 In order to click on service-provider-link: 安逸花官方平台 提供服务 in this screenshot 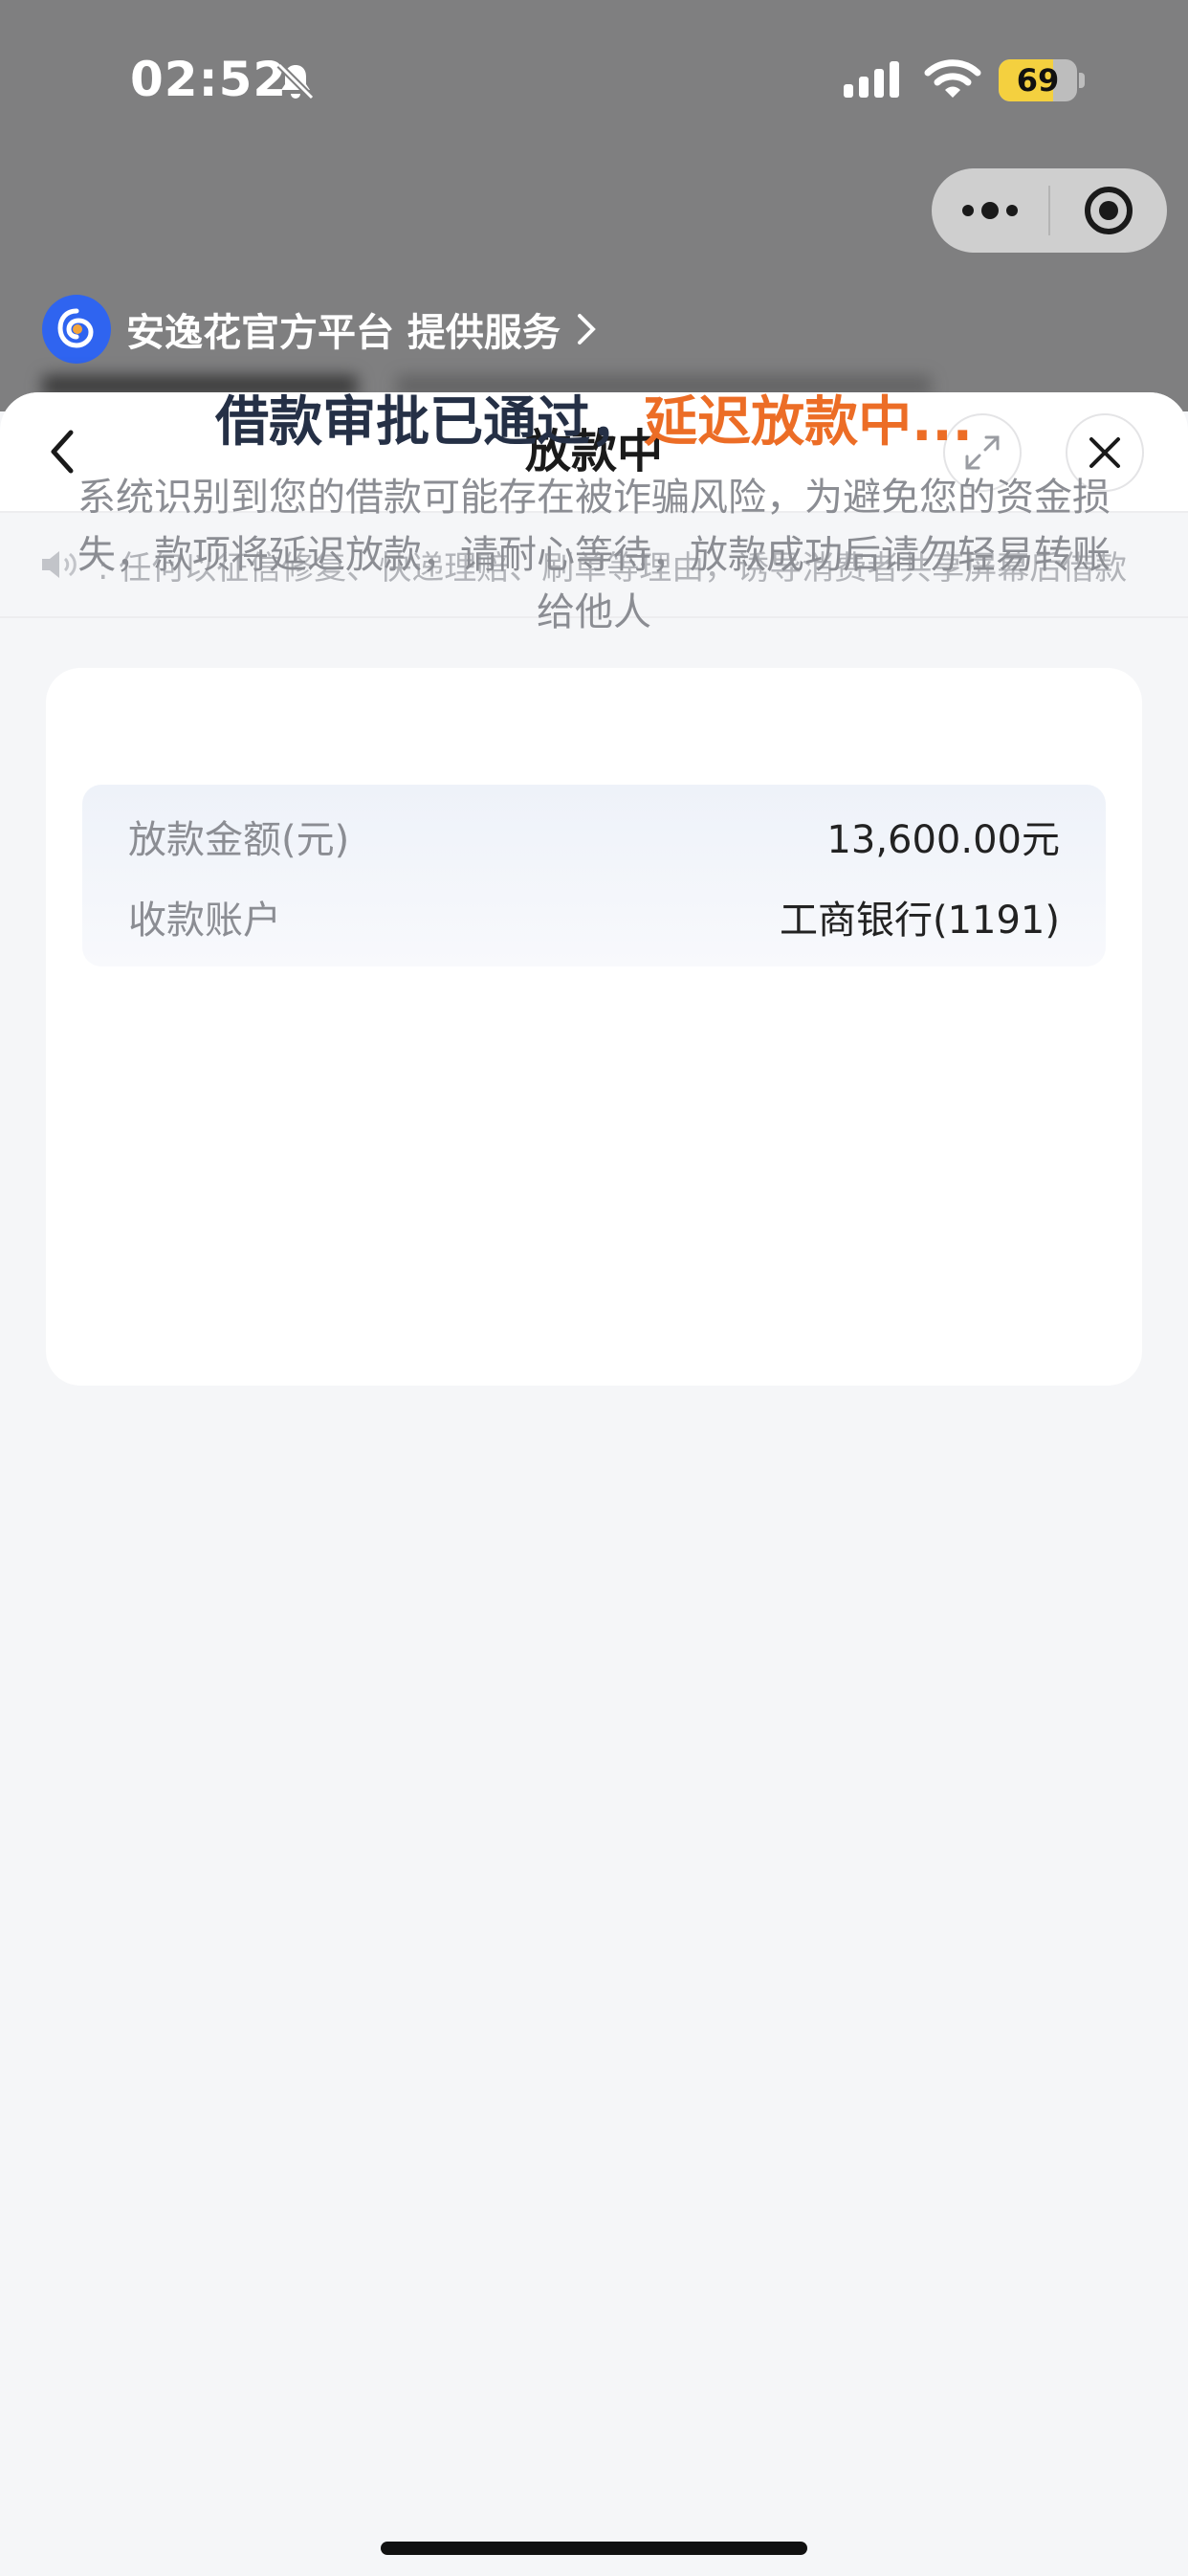, I will do `click(320, 329)`.